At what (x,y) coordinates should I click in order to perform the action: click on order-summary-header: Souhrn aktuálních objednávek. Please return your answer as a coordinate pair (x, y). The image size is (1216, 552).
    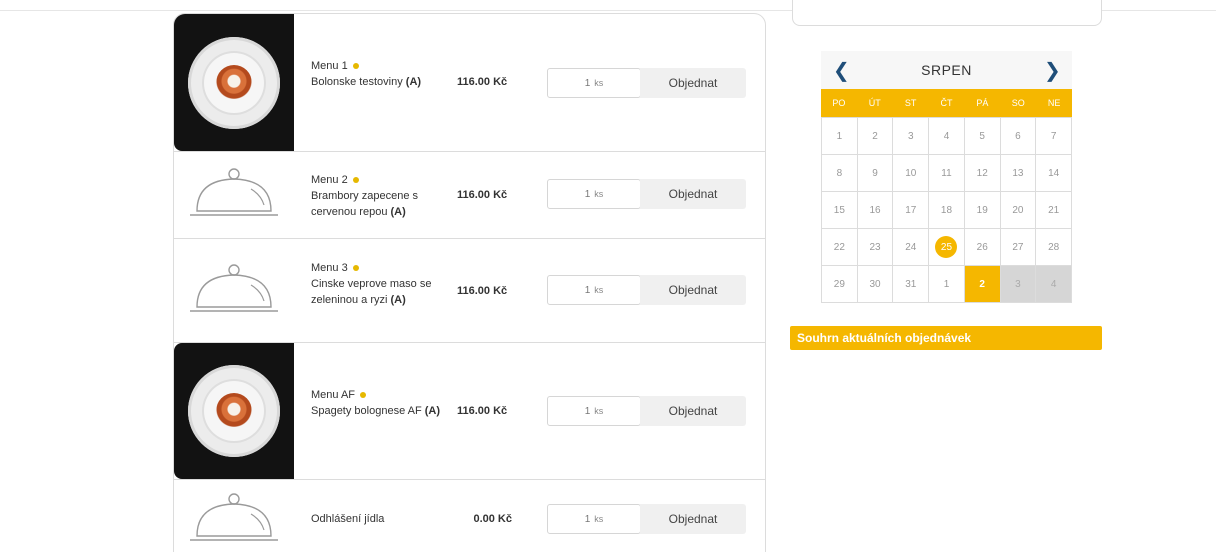
    Looking at the image, I should click on (946, 338).